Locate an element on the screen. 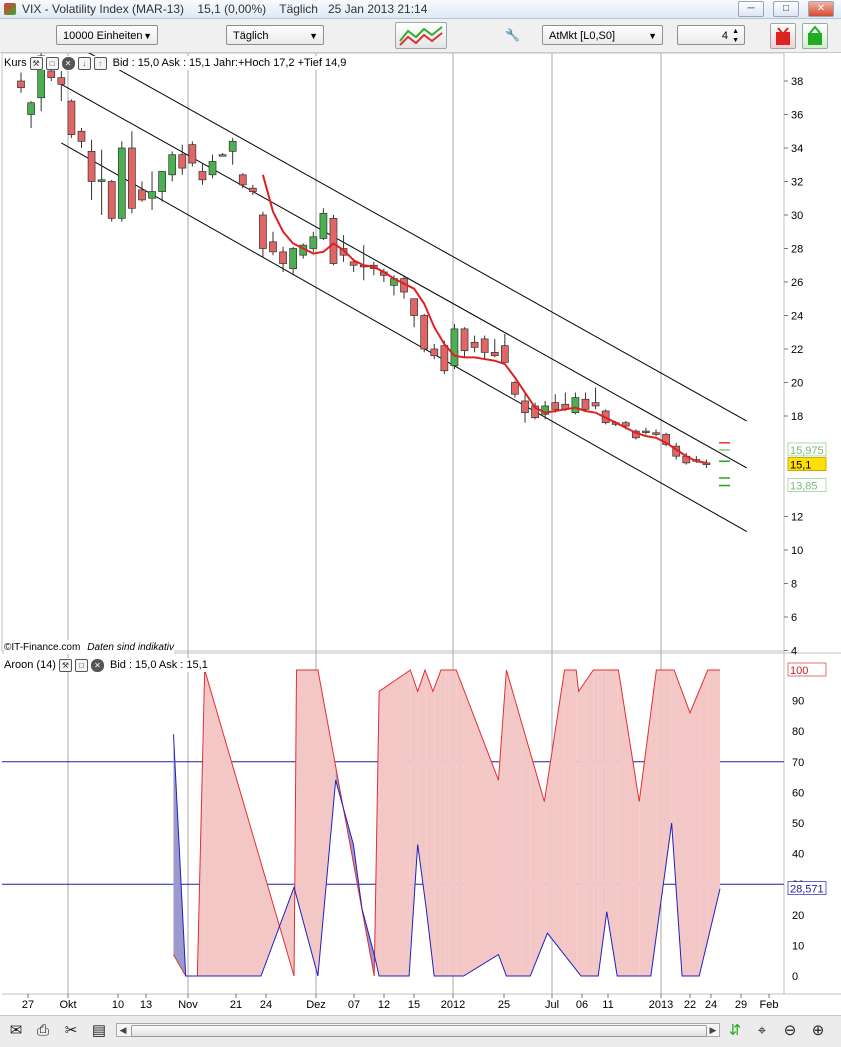 This screenshot has height=1047, width=841. wrench-icon: 🔧 is located at coordinates (512, 35).